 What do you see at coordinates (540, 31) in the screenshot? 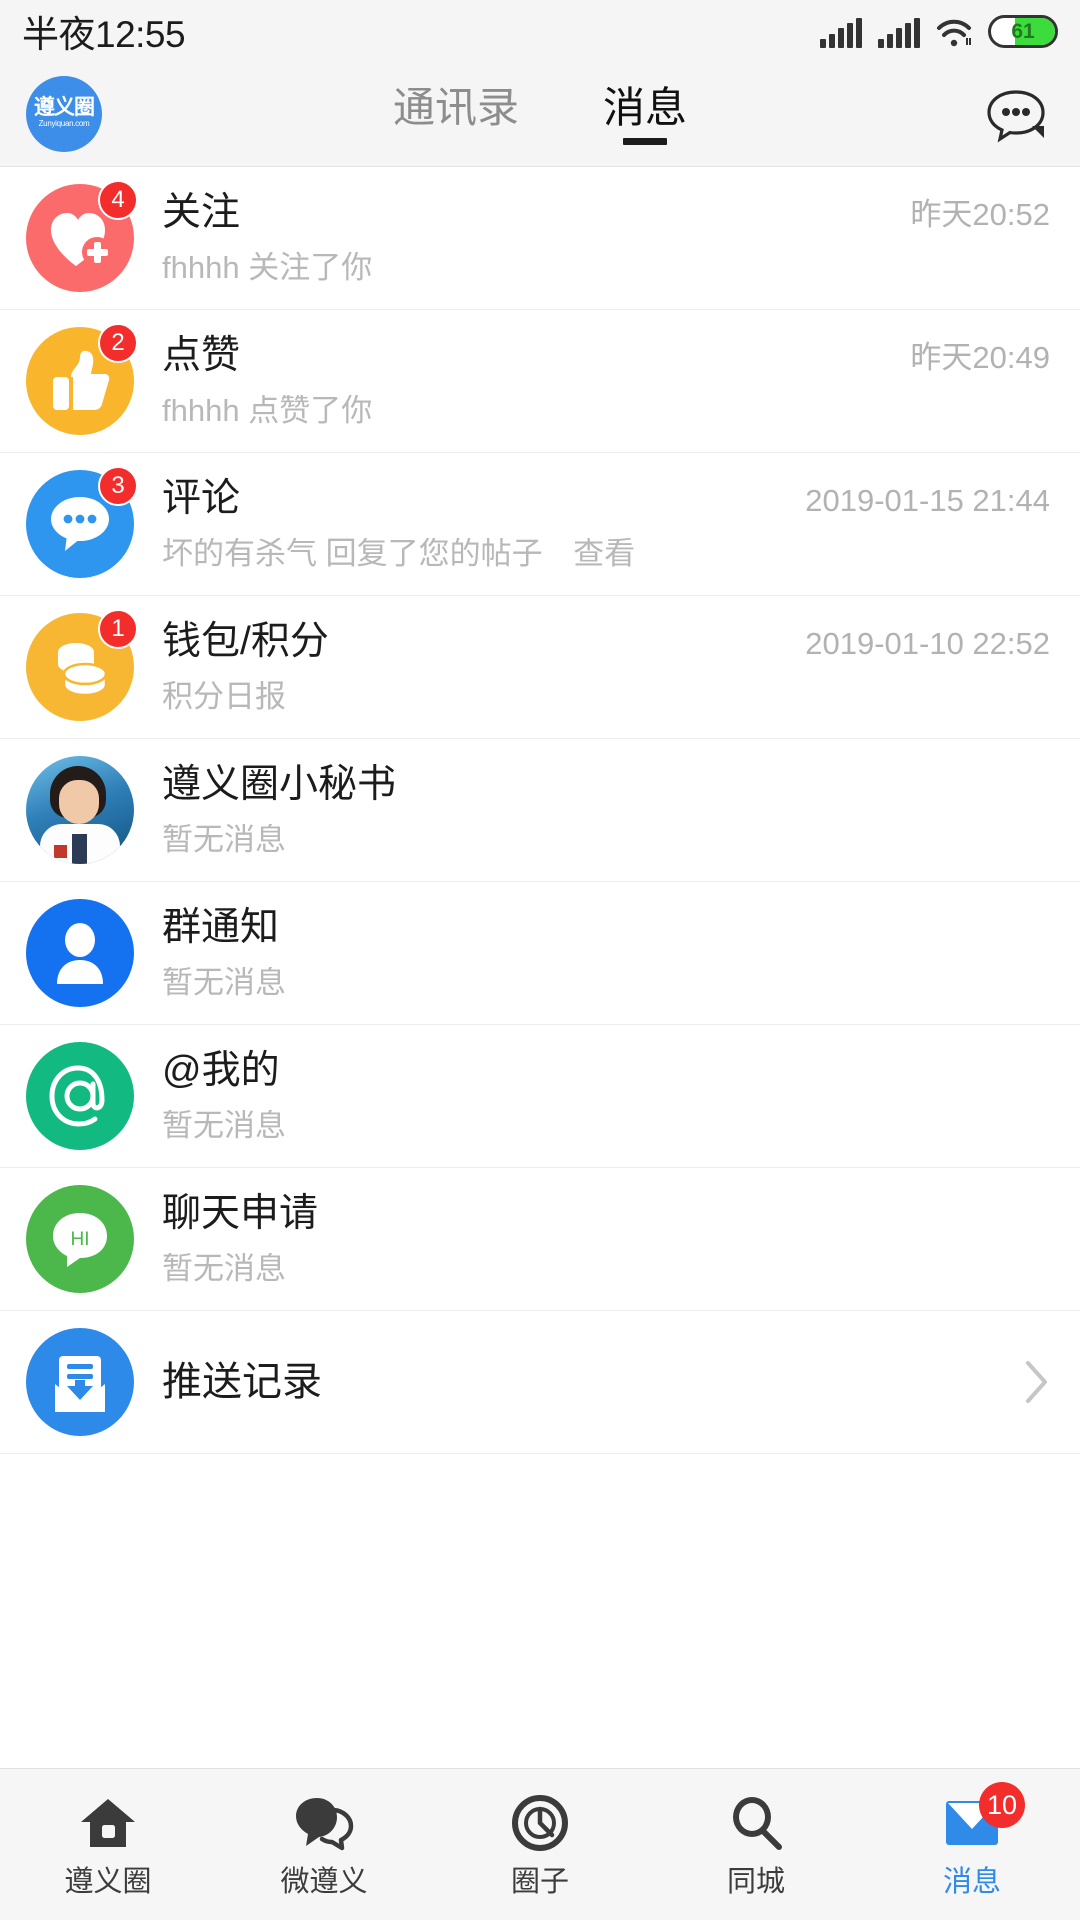
I see `status-bar: 半夜12:55 61` at bounding box center [540, 31].